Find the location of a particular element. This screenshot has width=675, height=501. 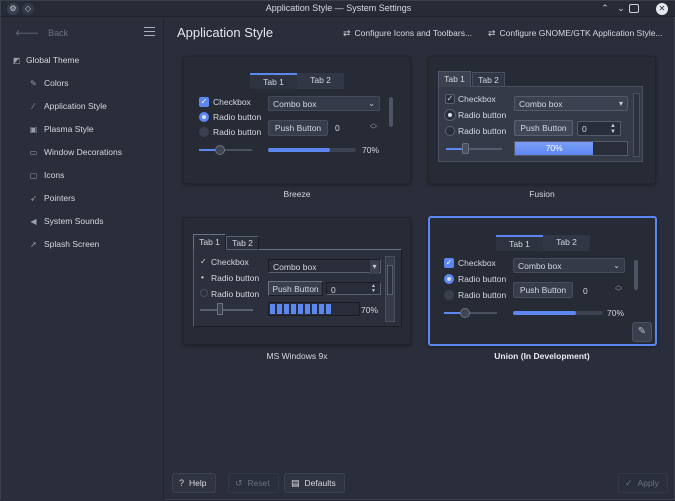

sidebar-item-system-sounds: ◀ System Sounds is located at coordinates (82, 222).